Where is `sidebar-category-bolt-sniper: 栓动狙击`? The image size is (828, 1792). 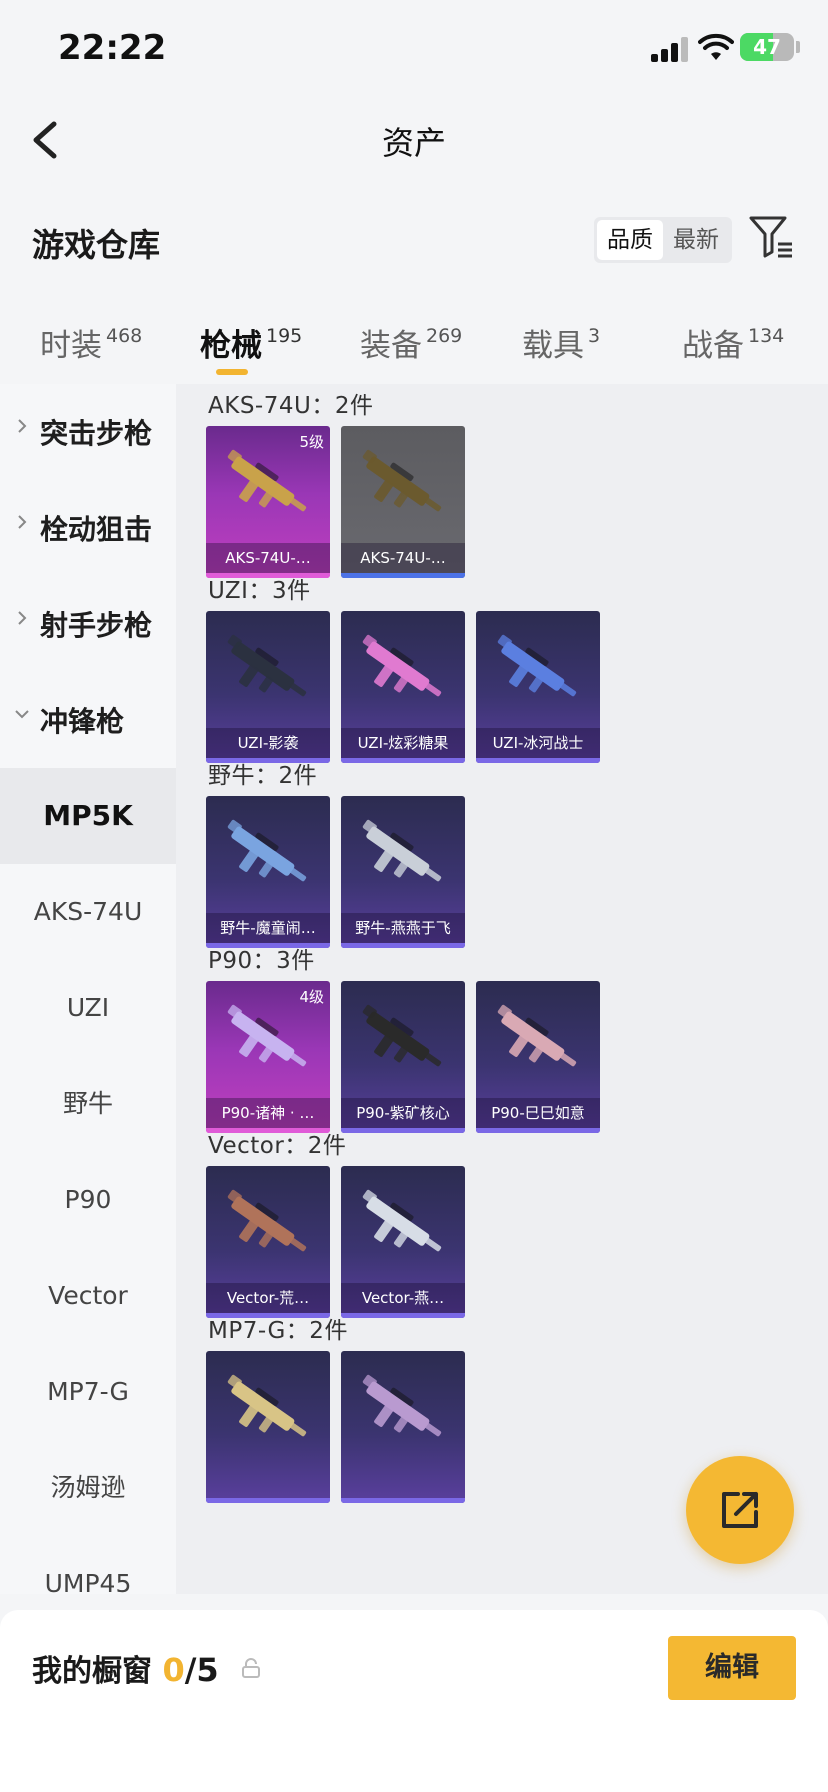 sidebar-category-bolt-sniper: 栓动狙击 is located at coordinates (88, 528).